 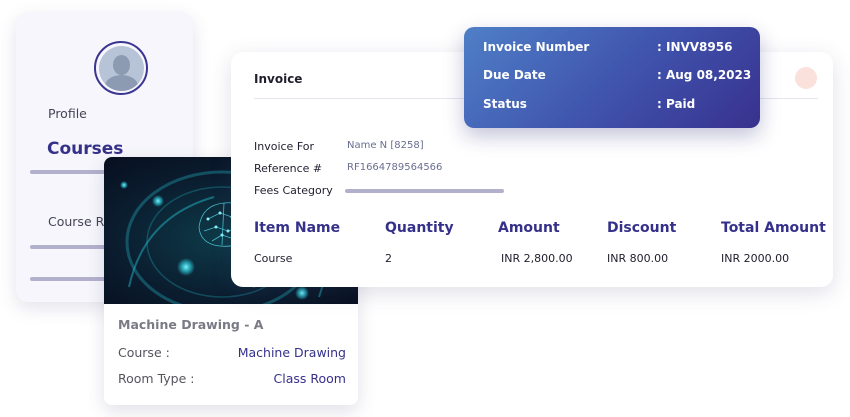 What do you see at coordinates (273, 258) in the screenshot?
I see `table-cell-item-name: Course` at bounding box center [273, 258].